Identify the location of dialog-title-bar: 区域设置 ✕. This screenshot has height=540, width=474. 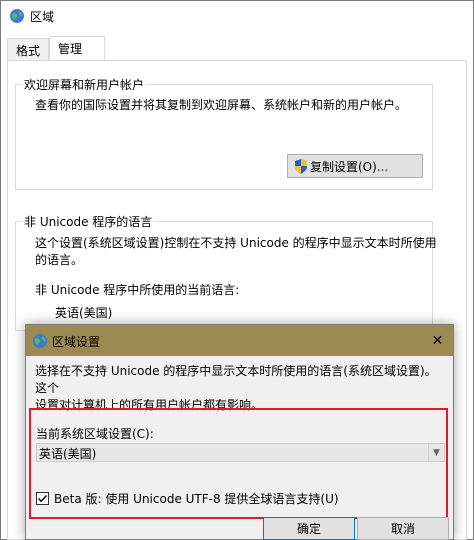
(239, 340).